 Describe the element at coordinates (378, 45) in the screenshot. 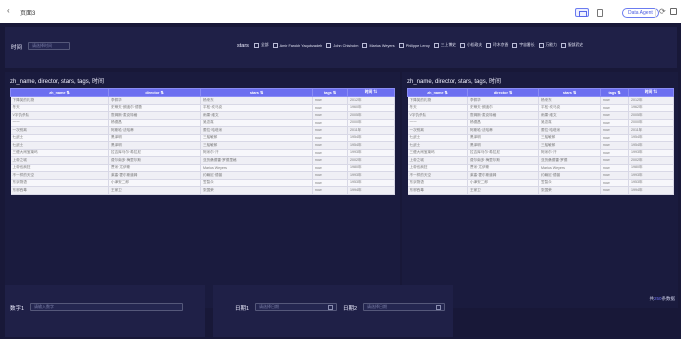

I see `stars-option: Marius Weyers` at that location.